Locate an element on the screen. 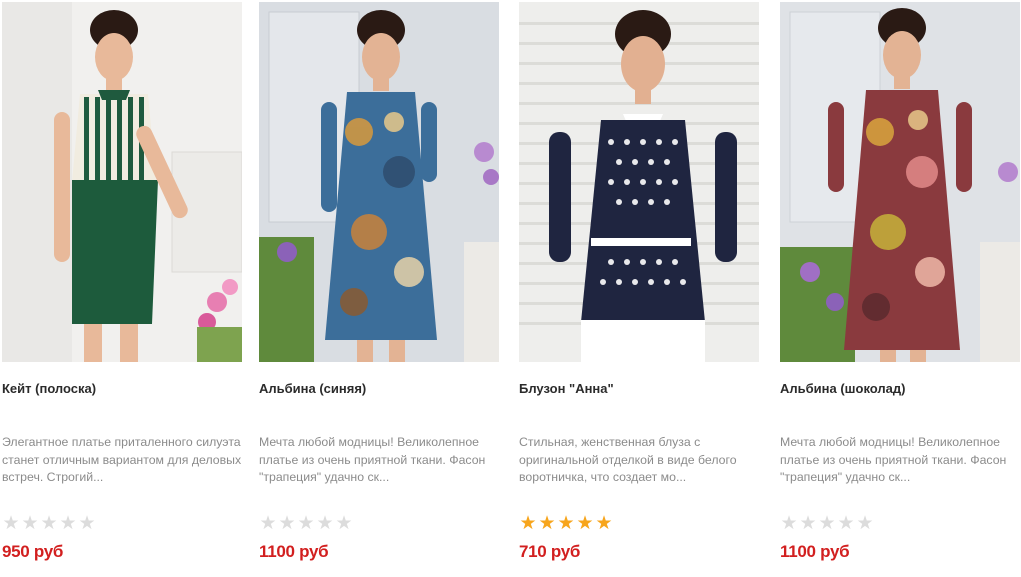 This screenshot has width=1021, height=577. product-photo-green-dress is located at coordinates (122, 182).